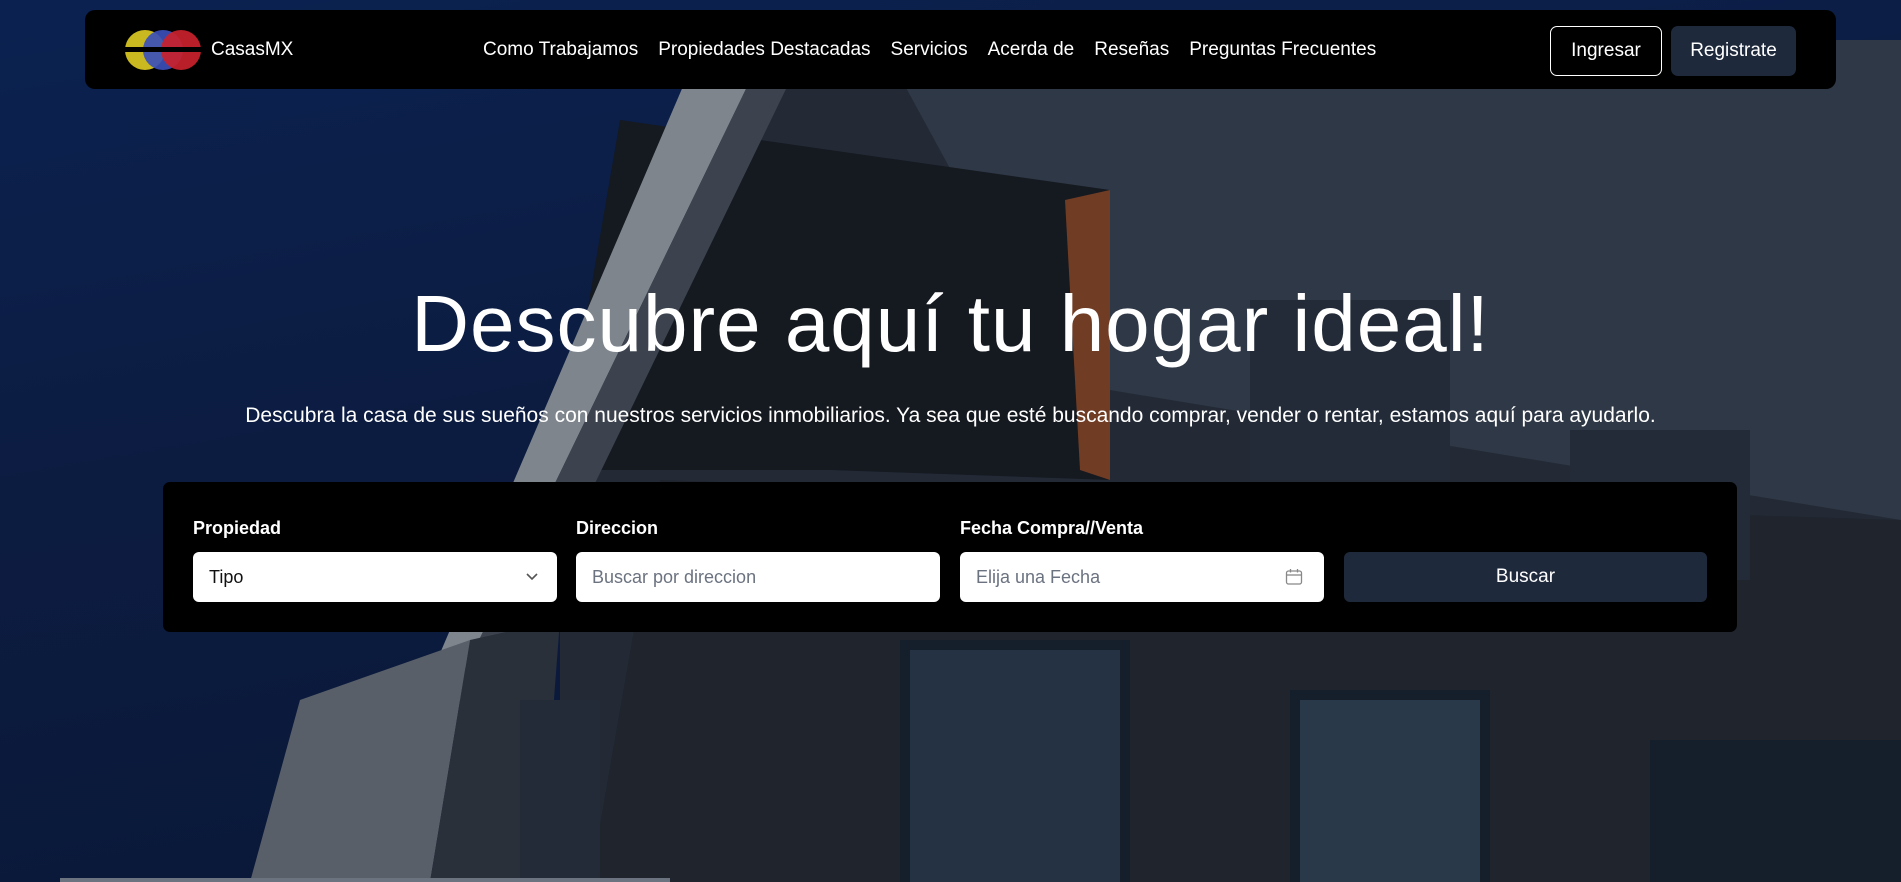  Describe the element at coordinates (764, 50) in the screenshot. I see `nav-link-propiedades-destacadas: Propiedades Destacadas` at that location.